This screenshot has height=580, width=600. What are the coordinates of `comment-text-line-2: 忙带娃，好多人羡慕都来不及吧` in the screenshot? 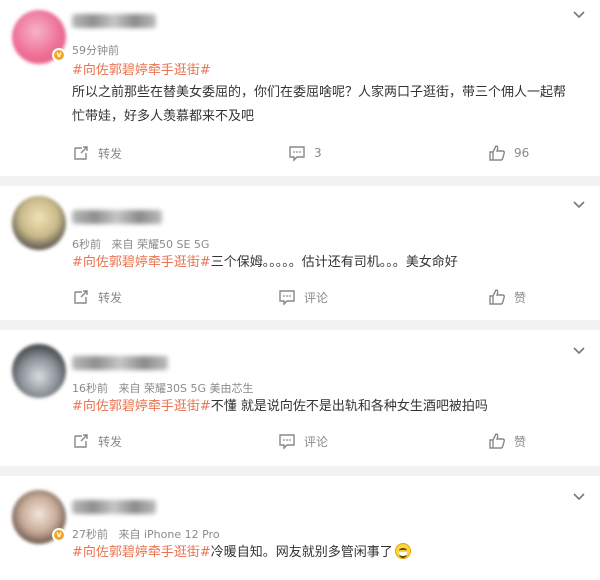 It's located at (163, 116).